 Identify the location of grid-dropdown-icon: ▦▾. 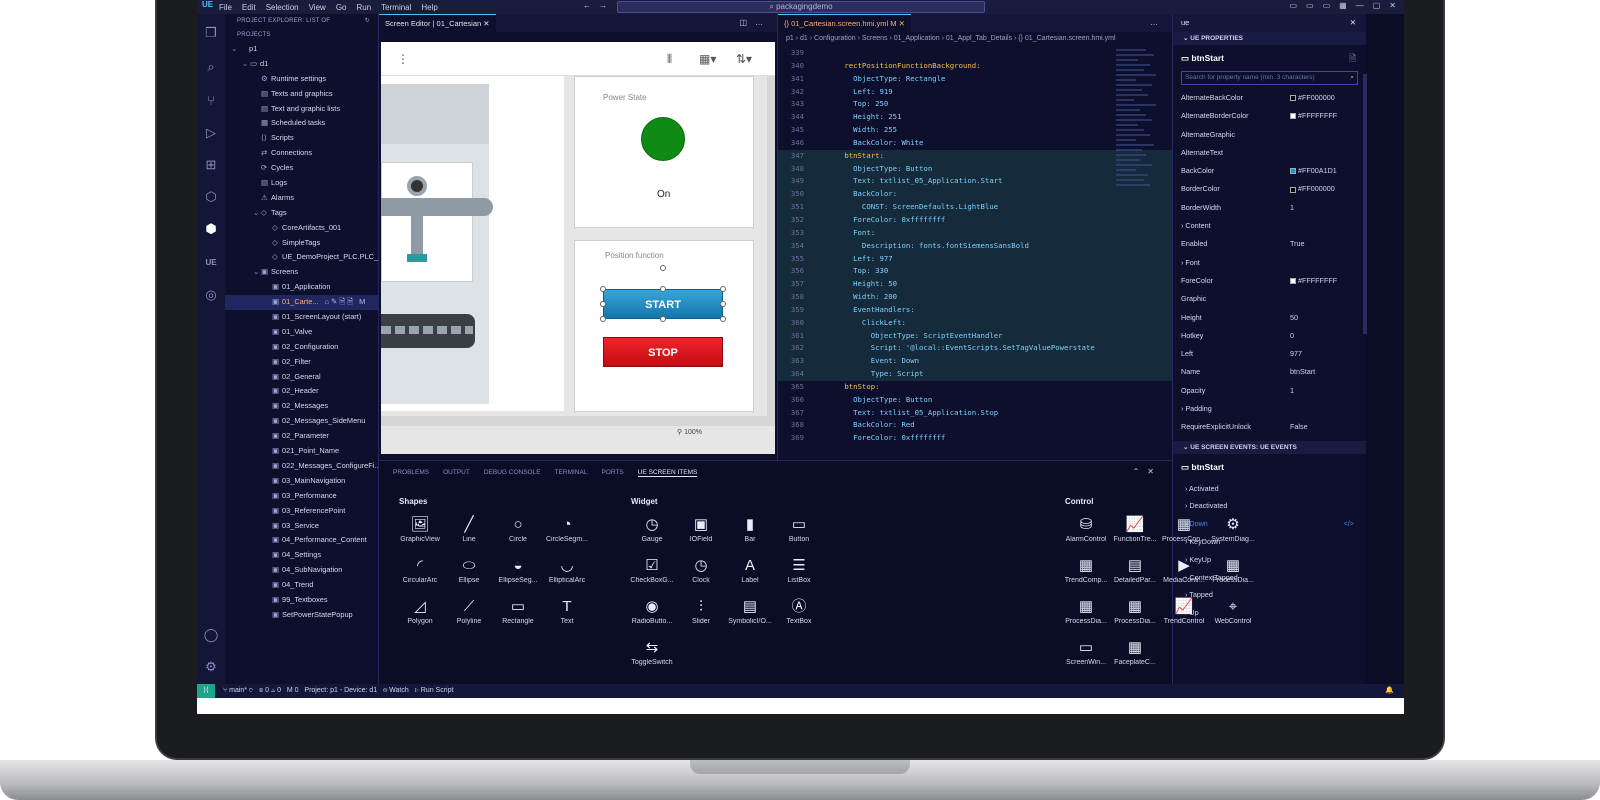
(707, 59).